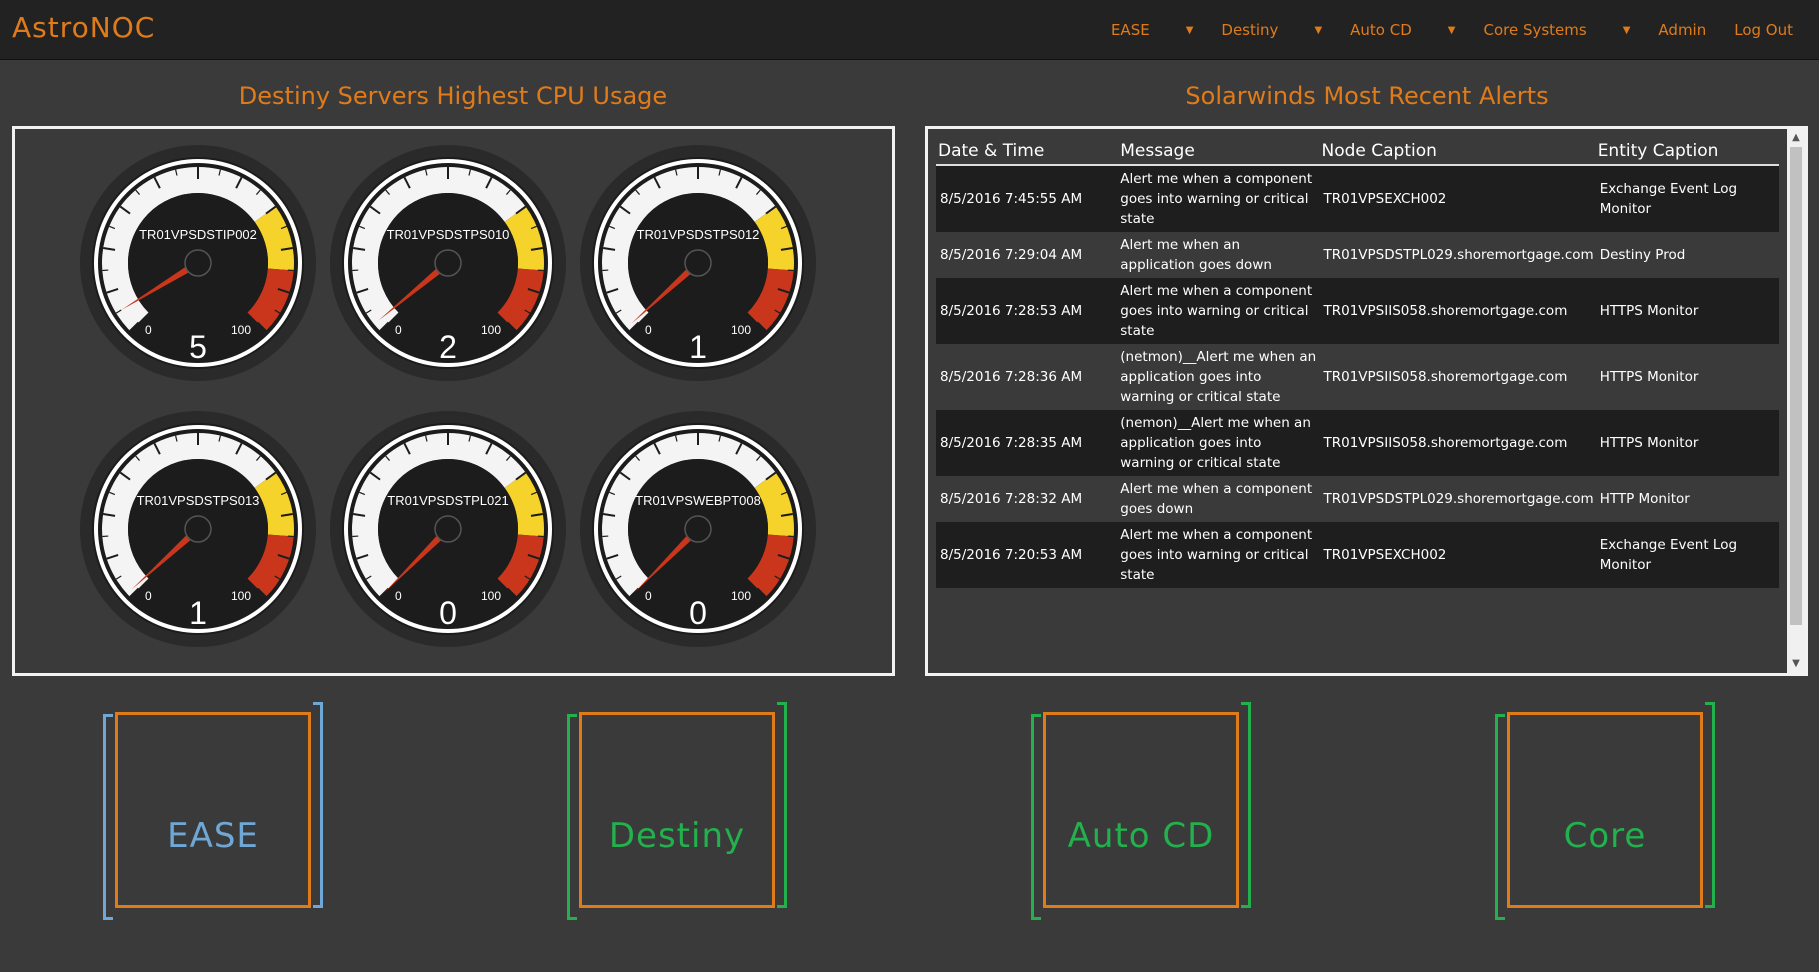 The image size is (1819, 972). Describe the element at coordinates (198, 529) in the screenshot. I see `cpu-gauge: TR01VPSDSTPS013 0 100 1` at that location.